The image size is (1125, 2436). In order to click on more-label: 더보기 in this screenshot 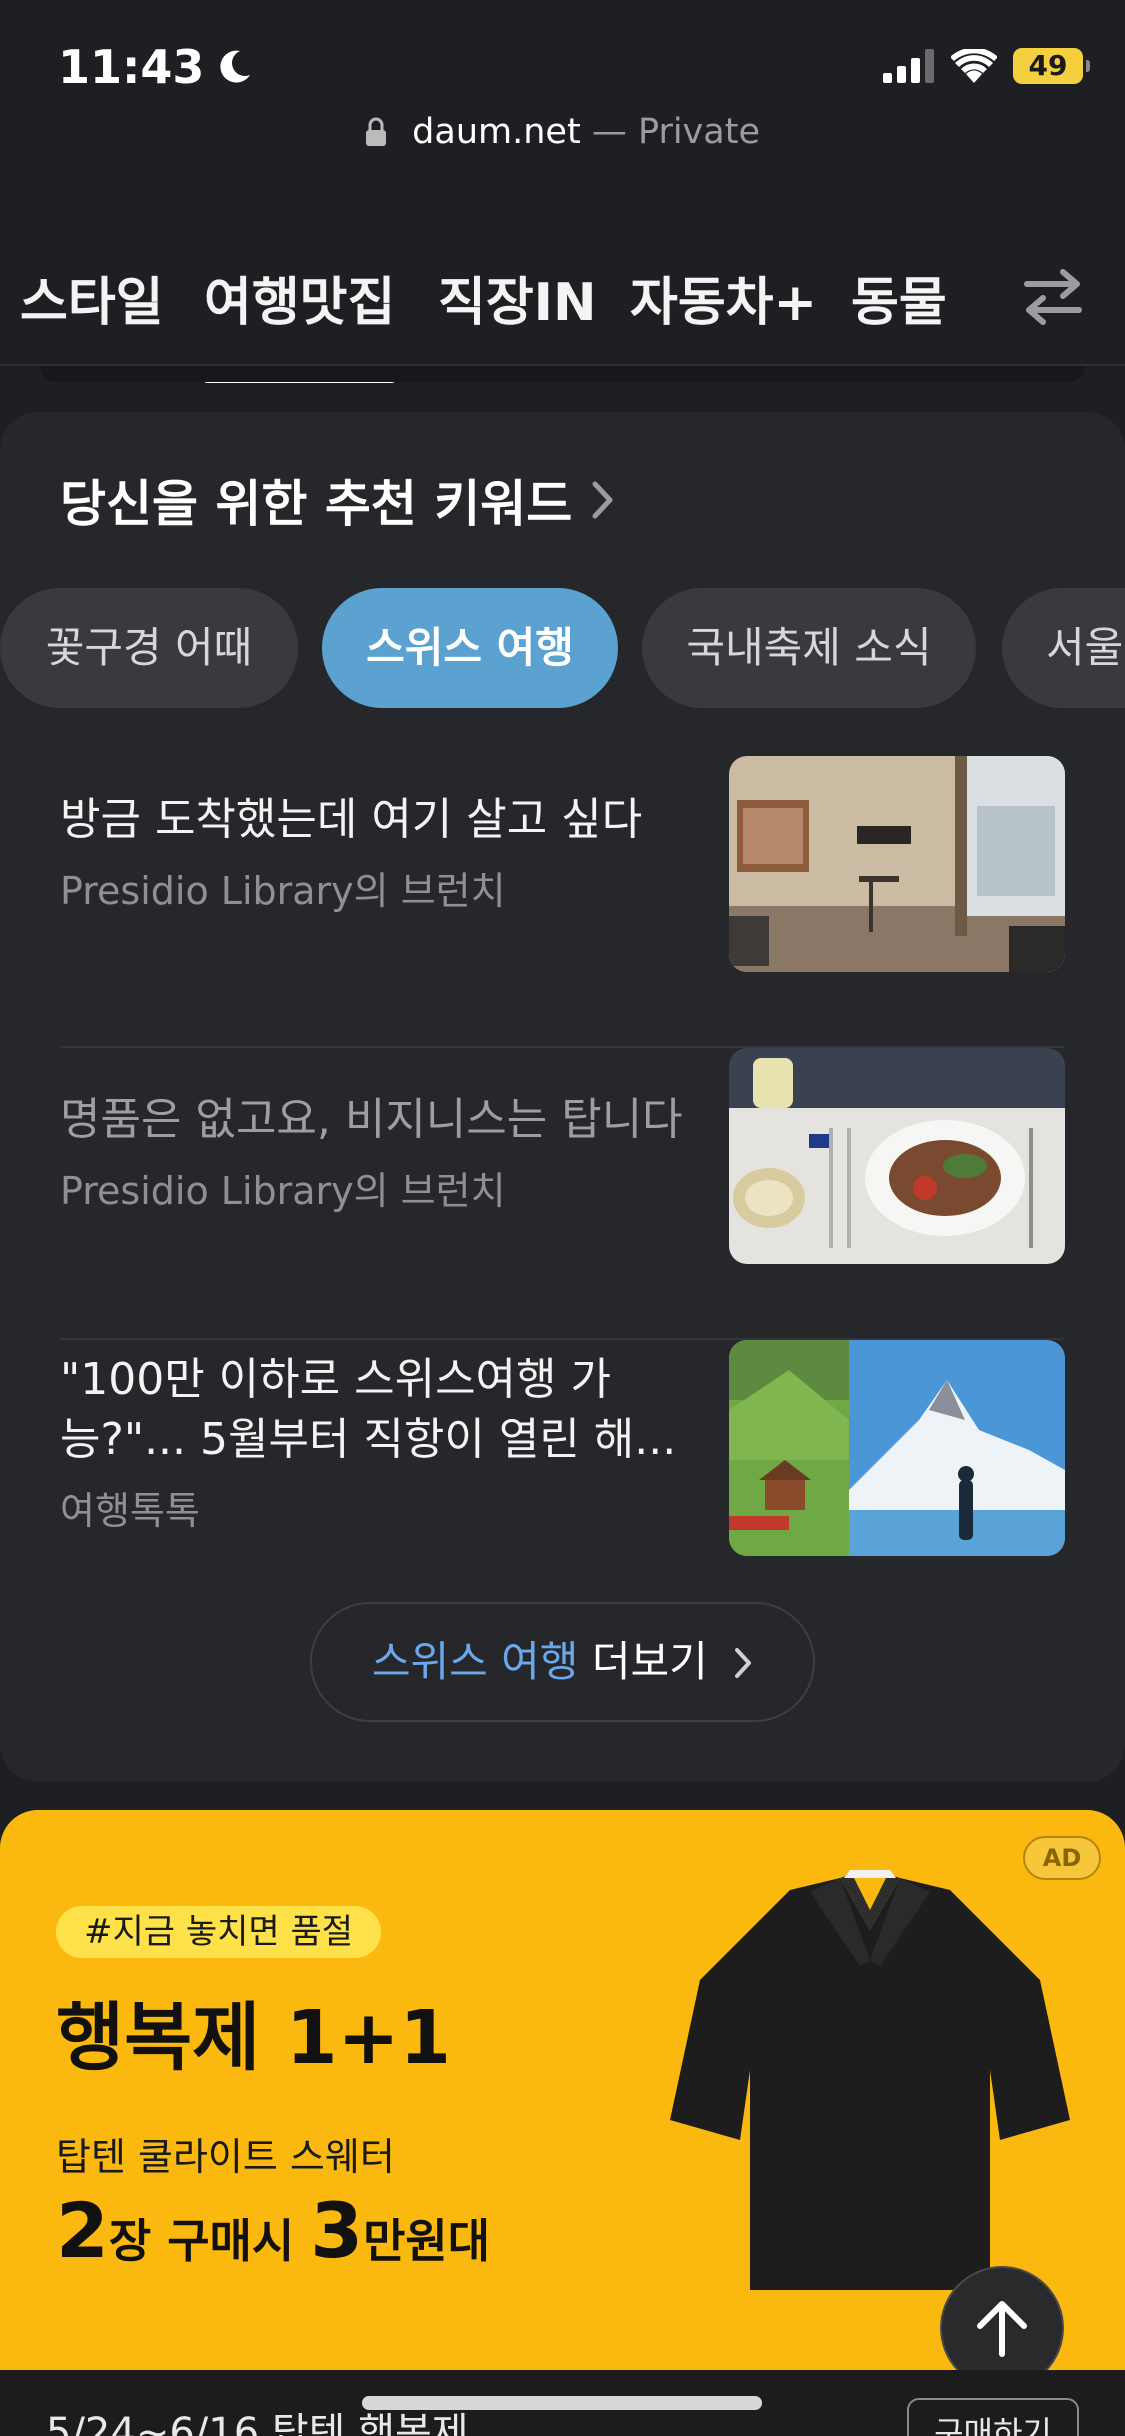, I will do `click(649, 1661)`.